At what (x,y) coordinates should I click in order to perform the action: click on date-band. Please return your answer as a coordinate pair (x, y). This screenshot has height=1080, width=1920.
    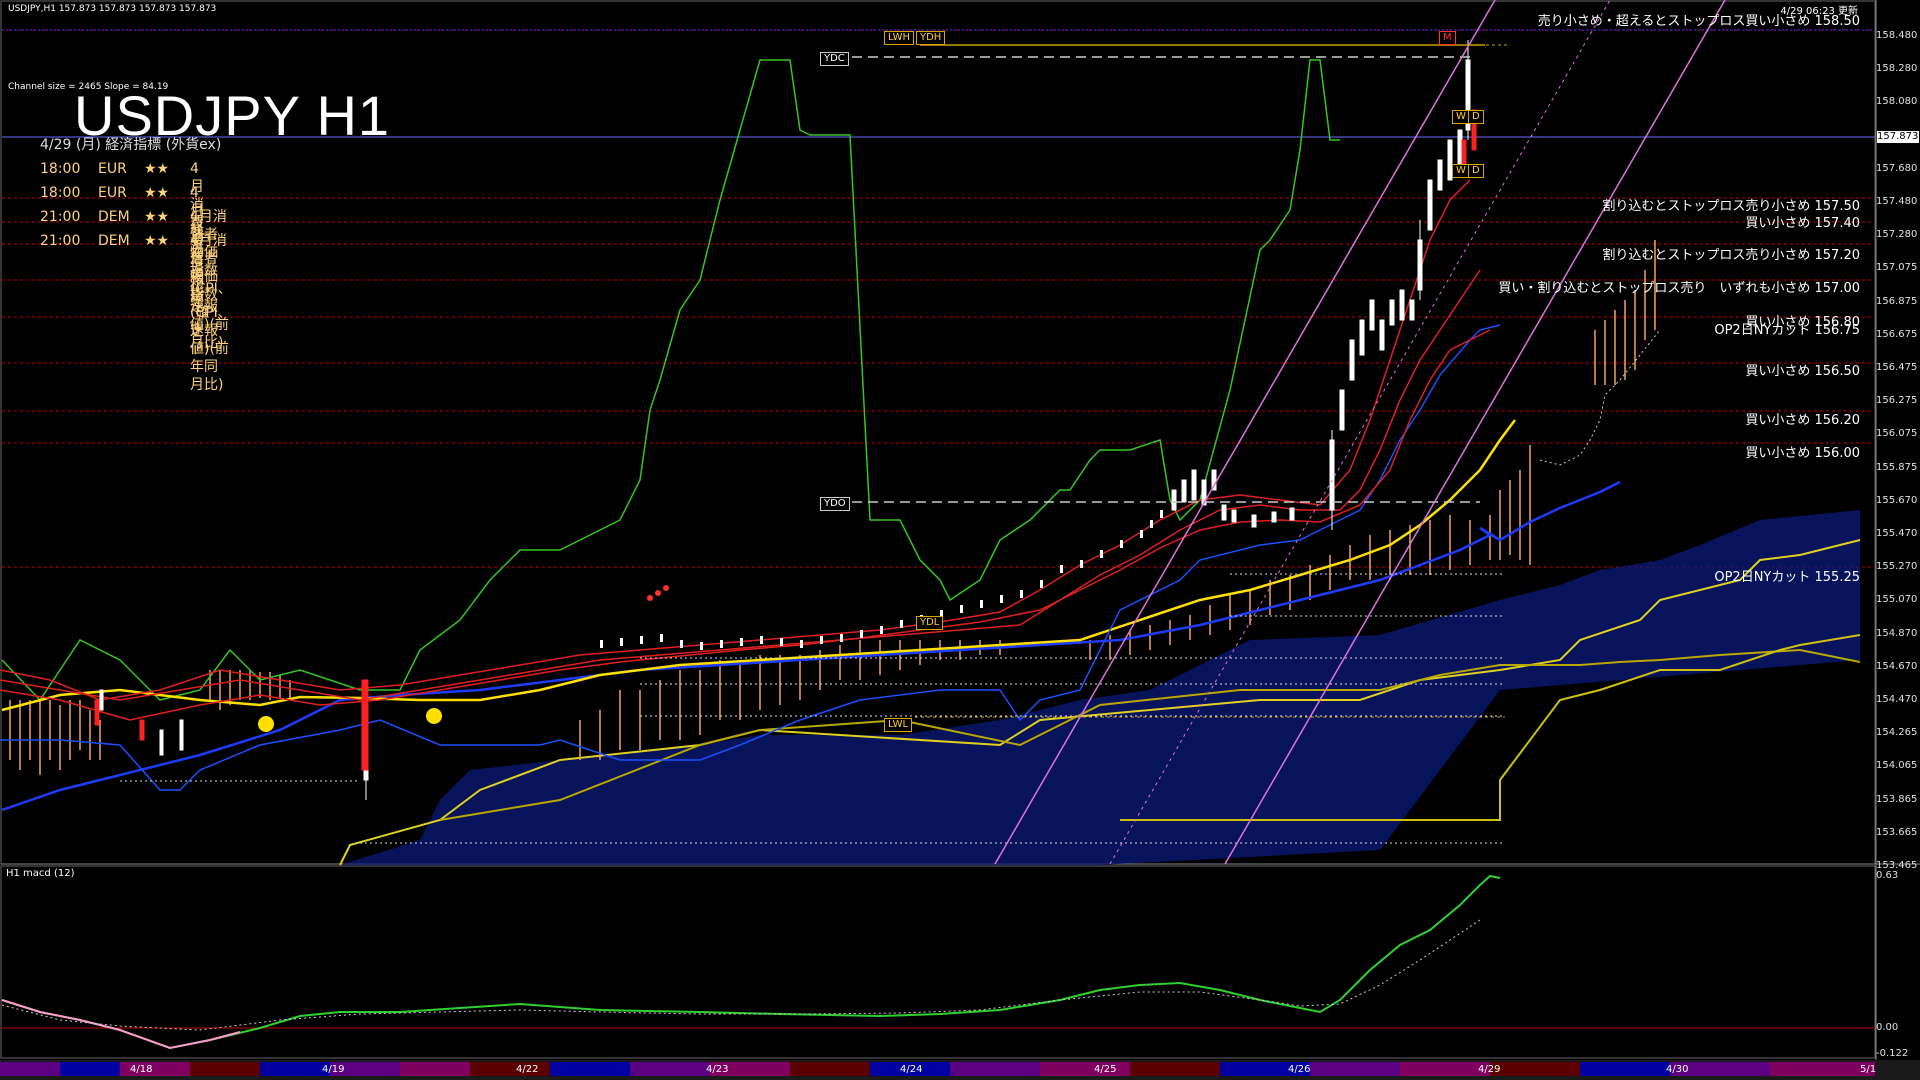
    Looking at the image, I should click on (960, 1070).